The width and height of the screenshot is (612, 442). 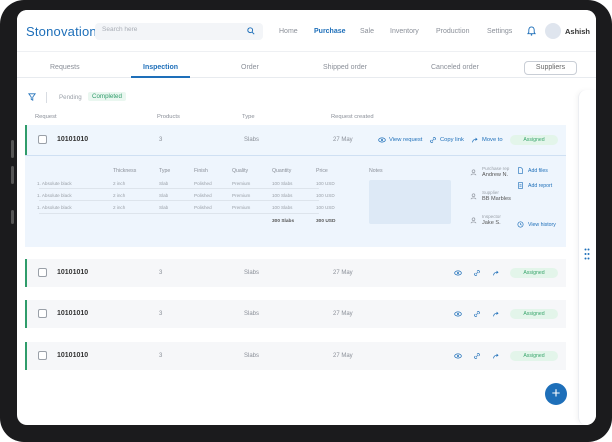 I want to click on filter-divider, so click(x=46, y=97).